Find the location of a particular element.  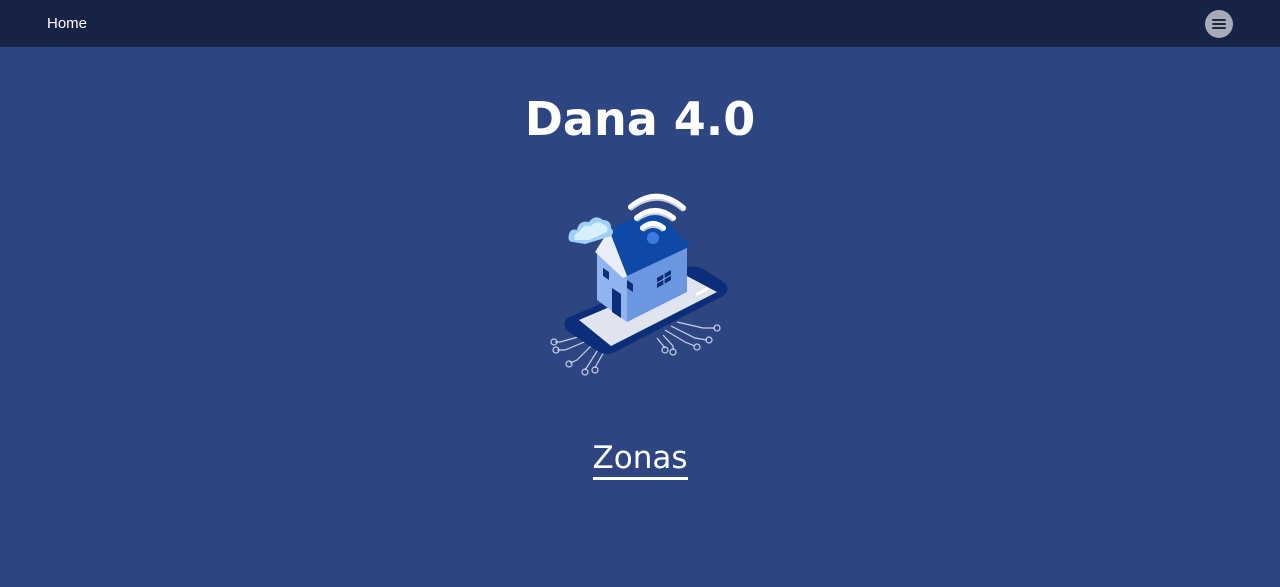

page-title: Dana 4.0 is located at coordinates (640, 119).